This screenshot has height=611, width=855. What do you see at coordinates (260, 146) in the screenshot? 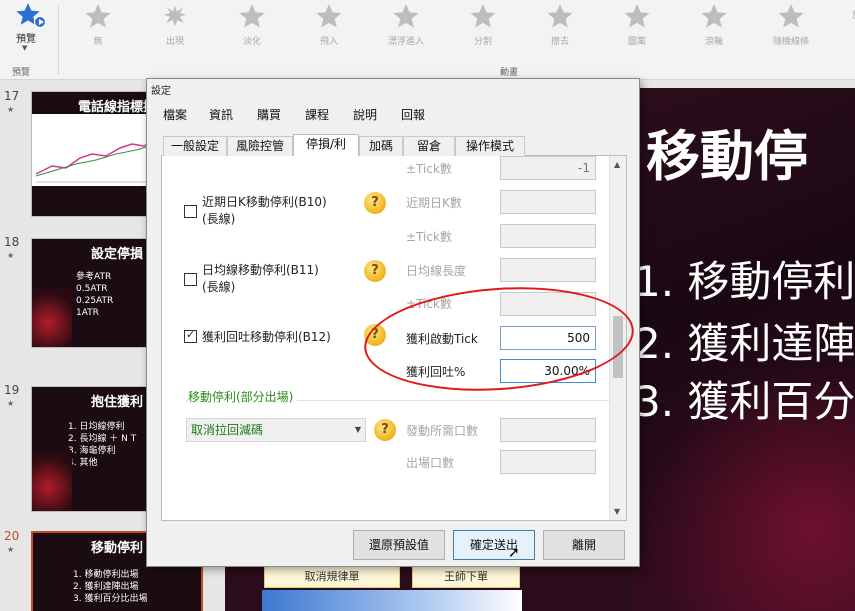
I see `tab-risk: 風險控管` at bounding box center [260, 146].